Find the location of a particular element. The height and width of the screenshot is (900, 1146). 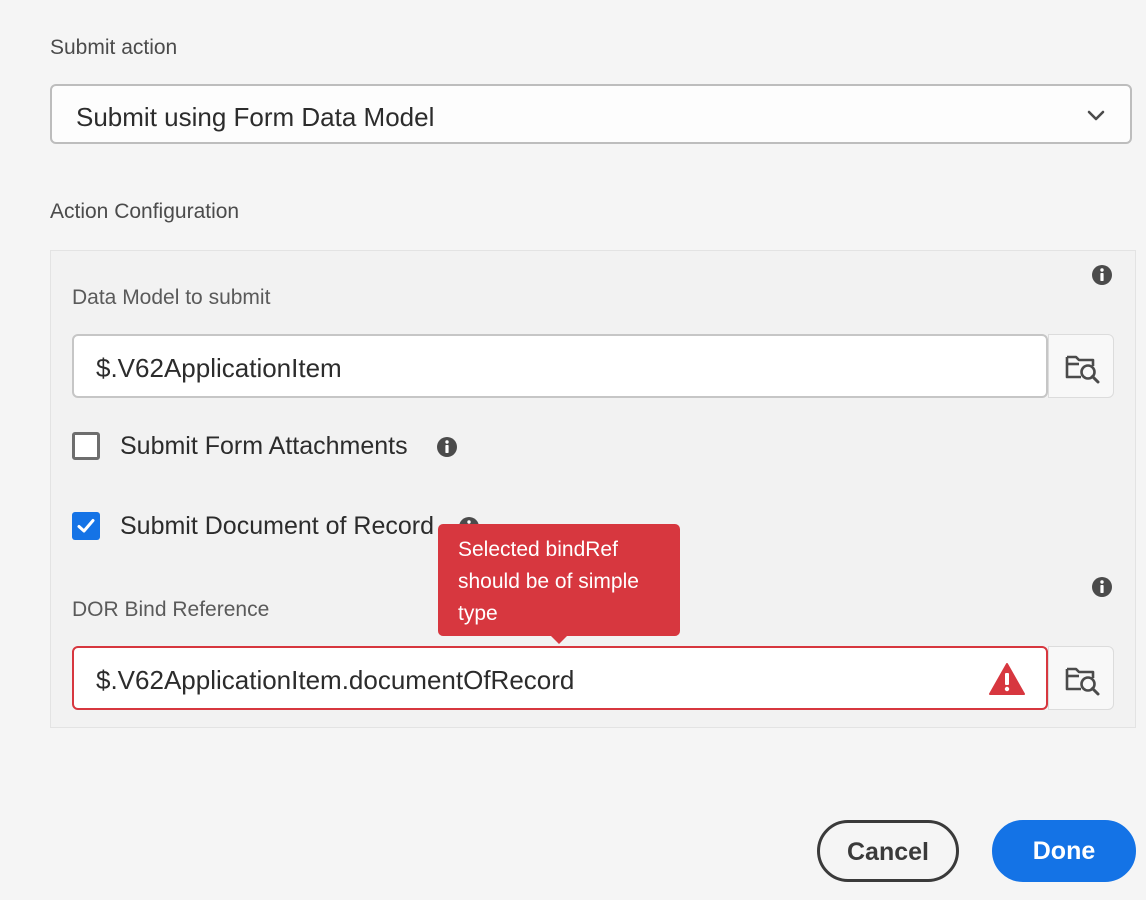

submit-dor-label: Submit Document of Record is located at coordinates (277, 526).